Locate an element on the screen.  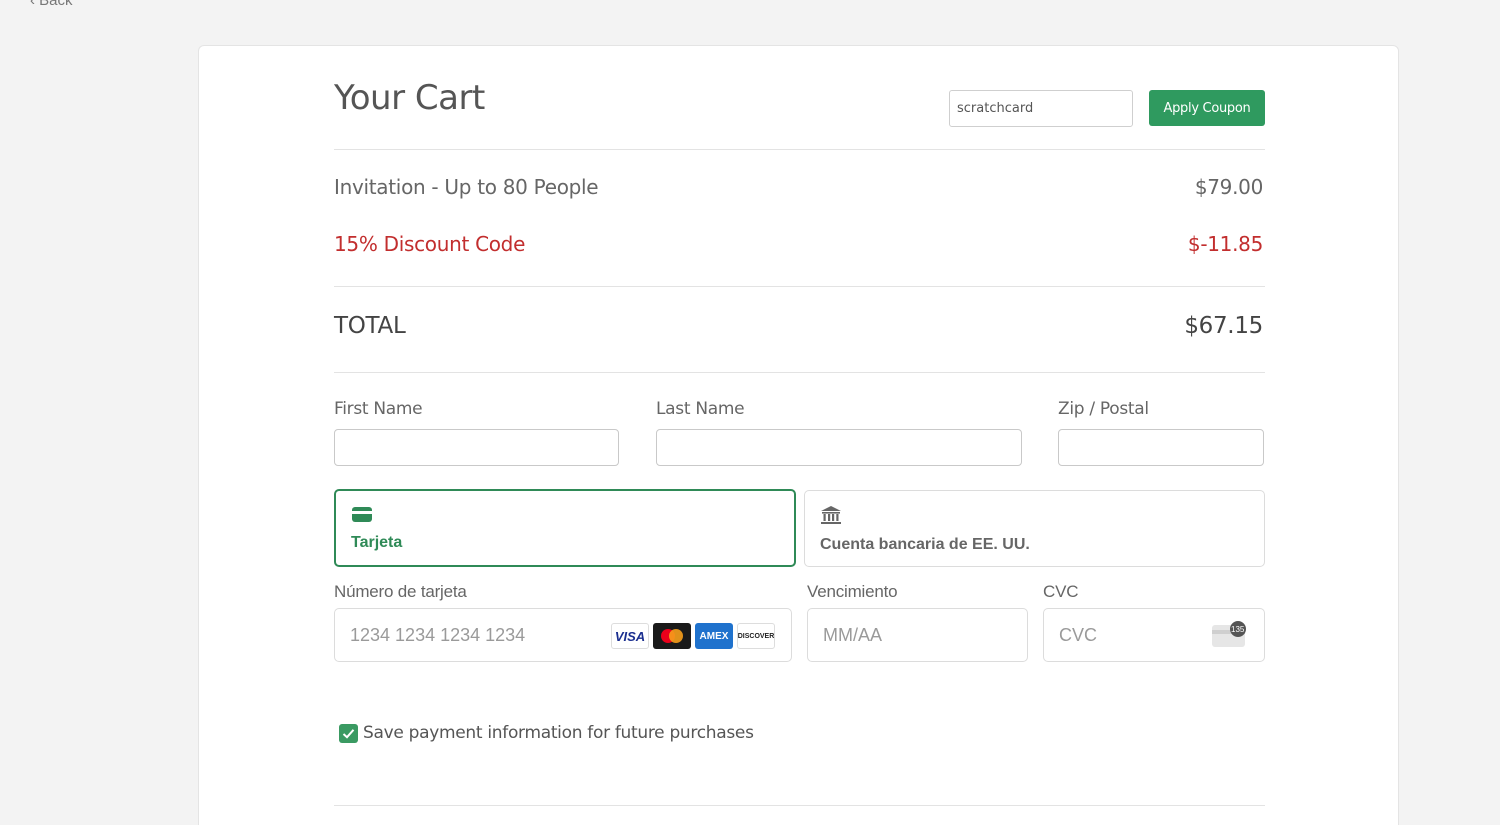
visa-icon: VISA is located at coordinates (630, 636).